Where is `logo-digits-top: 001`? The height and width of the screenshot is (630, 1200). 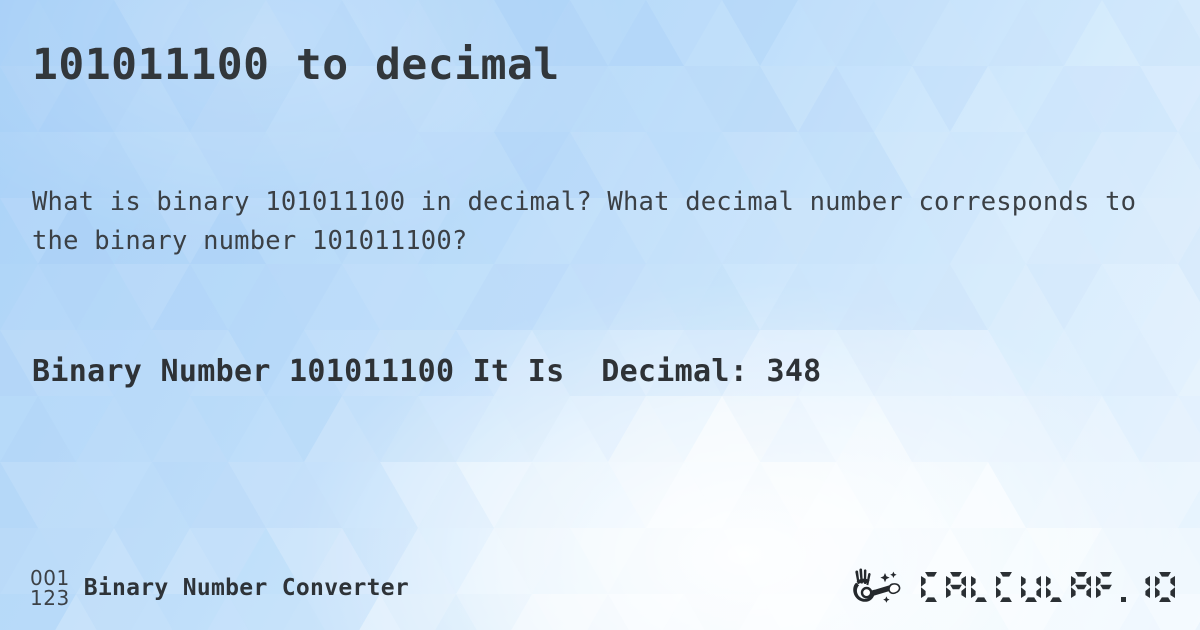
logo-digits-top: 001 is located at coordinates (50, 578).